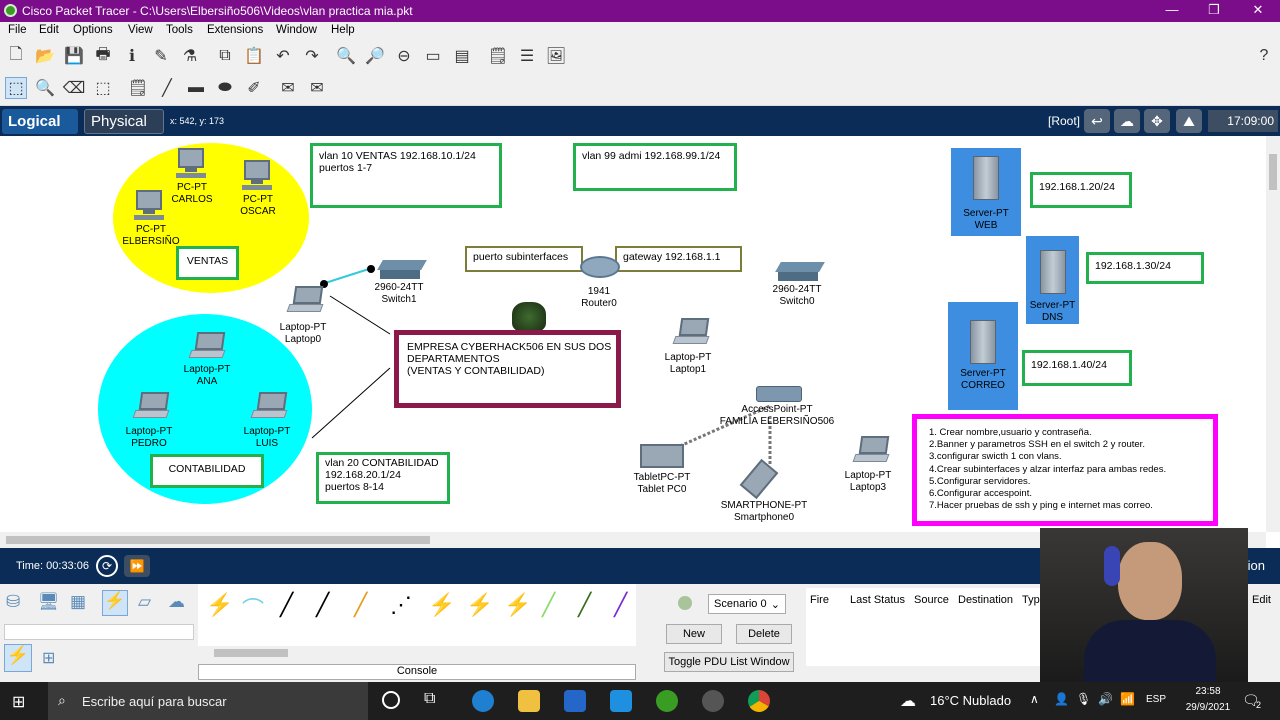 This screenshot has width=1280, height=720. I want to click on server-correo-panel: Server-PT CORREO, so click(983, 356).